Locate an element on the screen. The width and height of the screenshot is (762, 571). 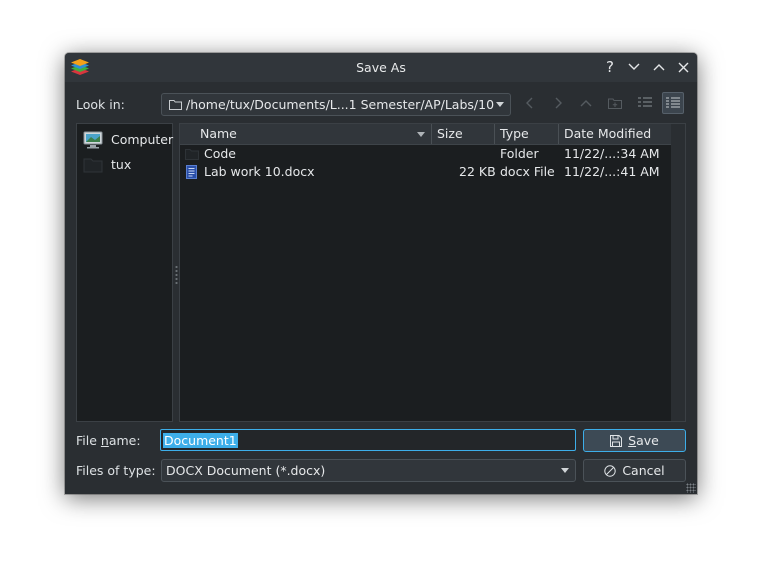
column-header-date: Date Modified is located at coordinates (615, 134).